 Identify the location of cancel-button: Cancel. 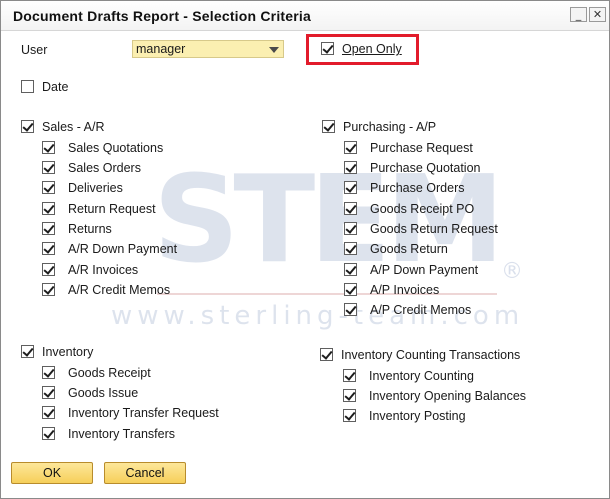
(145, 473).